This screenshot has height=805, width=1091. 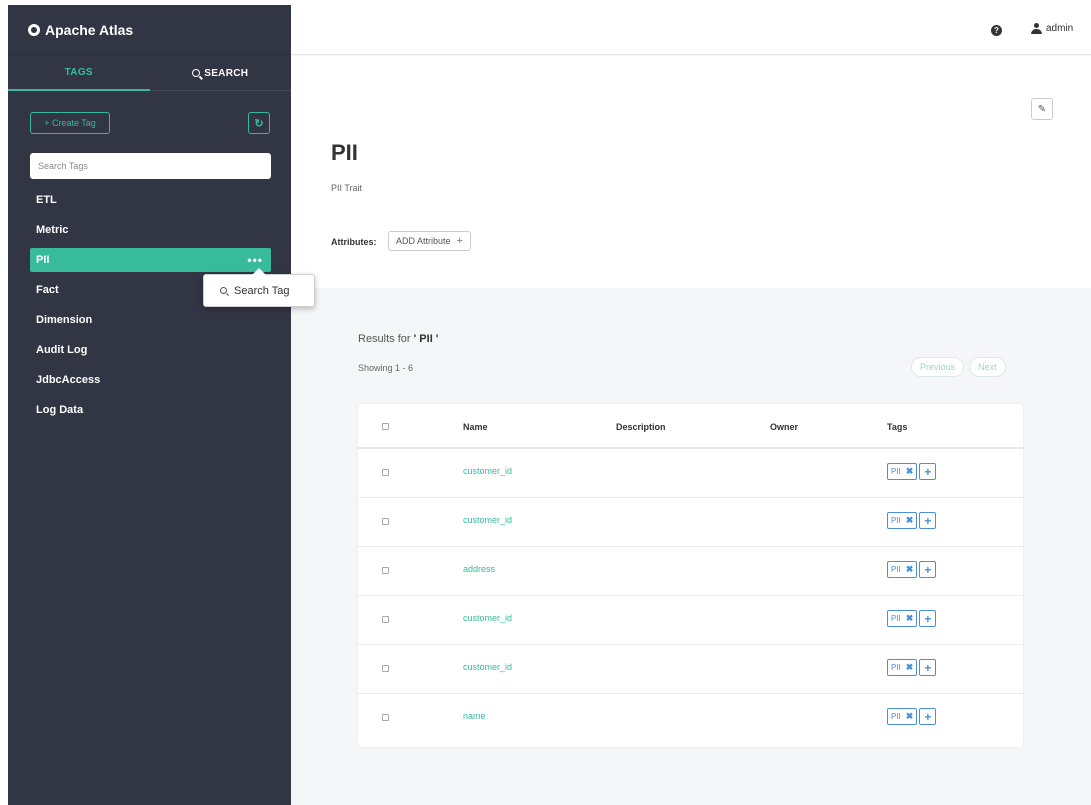 I want to click on sidebar-item-metric: Metric, so click(x=150, y=230).